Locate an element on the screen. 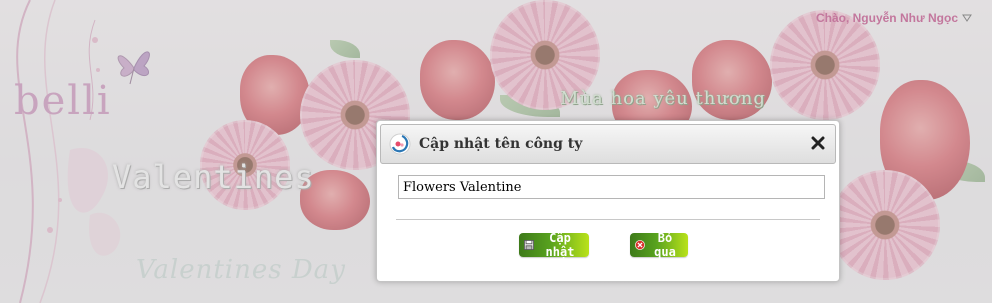 The width and height of the screenshot is (992, 303). update-button: Cập nhật is located at coordinates (554, 245).